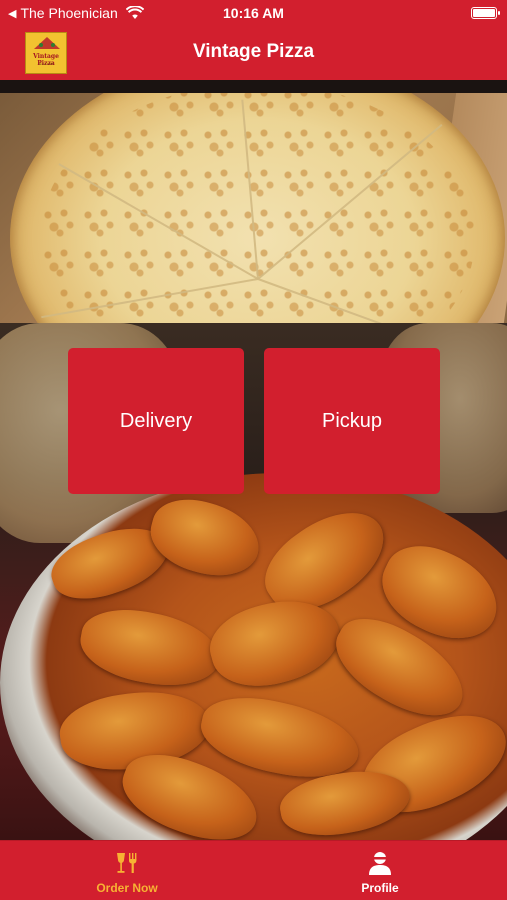 The width and height of the screenshot is (507, 900). What do you see at coordinates (127, 863) in the screenshot?
I see `fork-glass-icon` at bounding box center [127, 863].